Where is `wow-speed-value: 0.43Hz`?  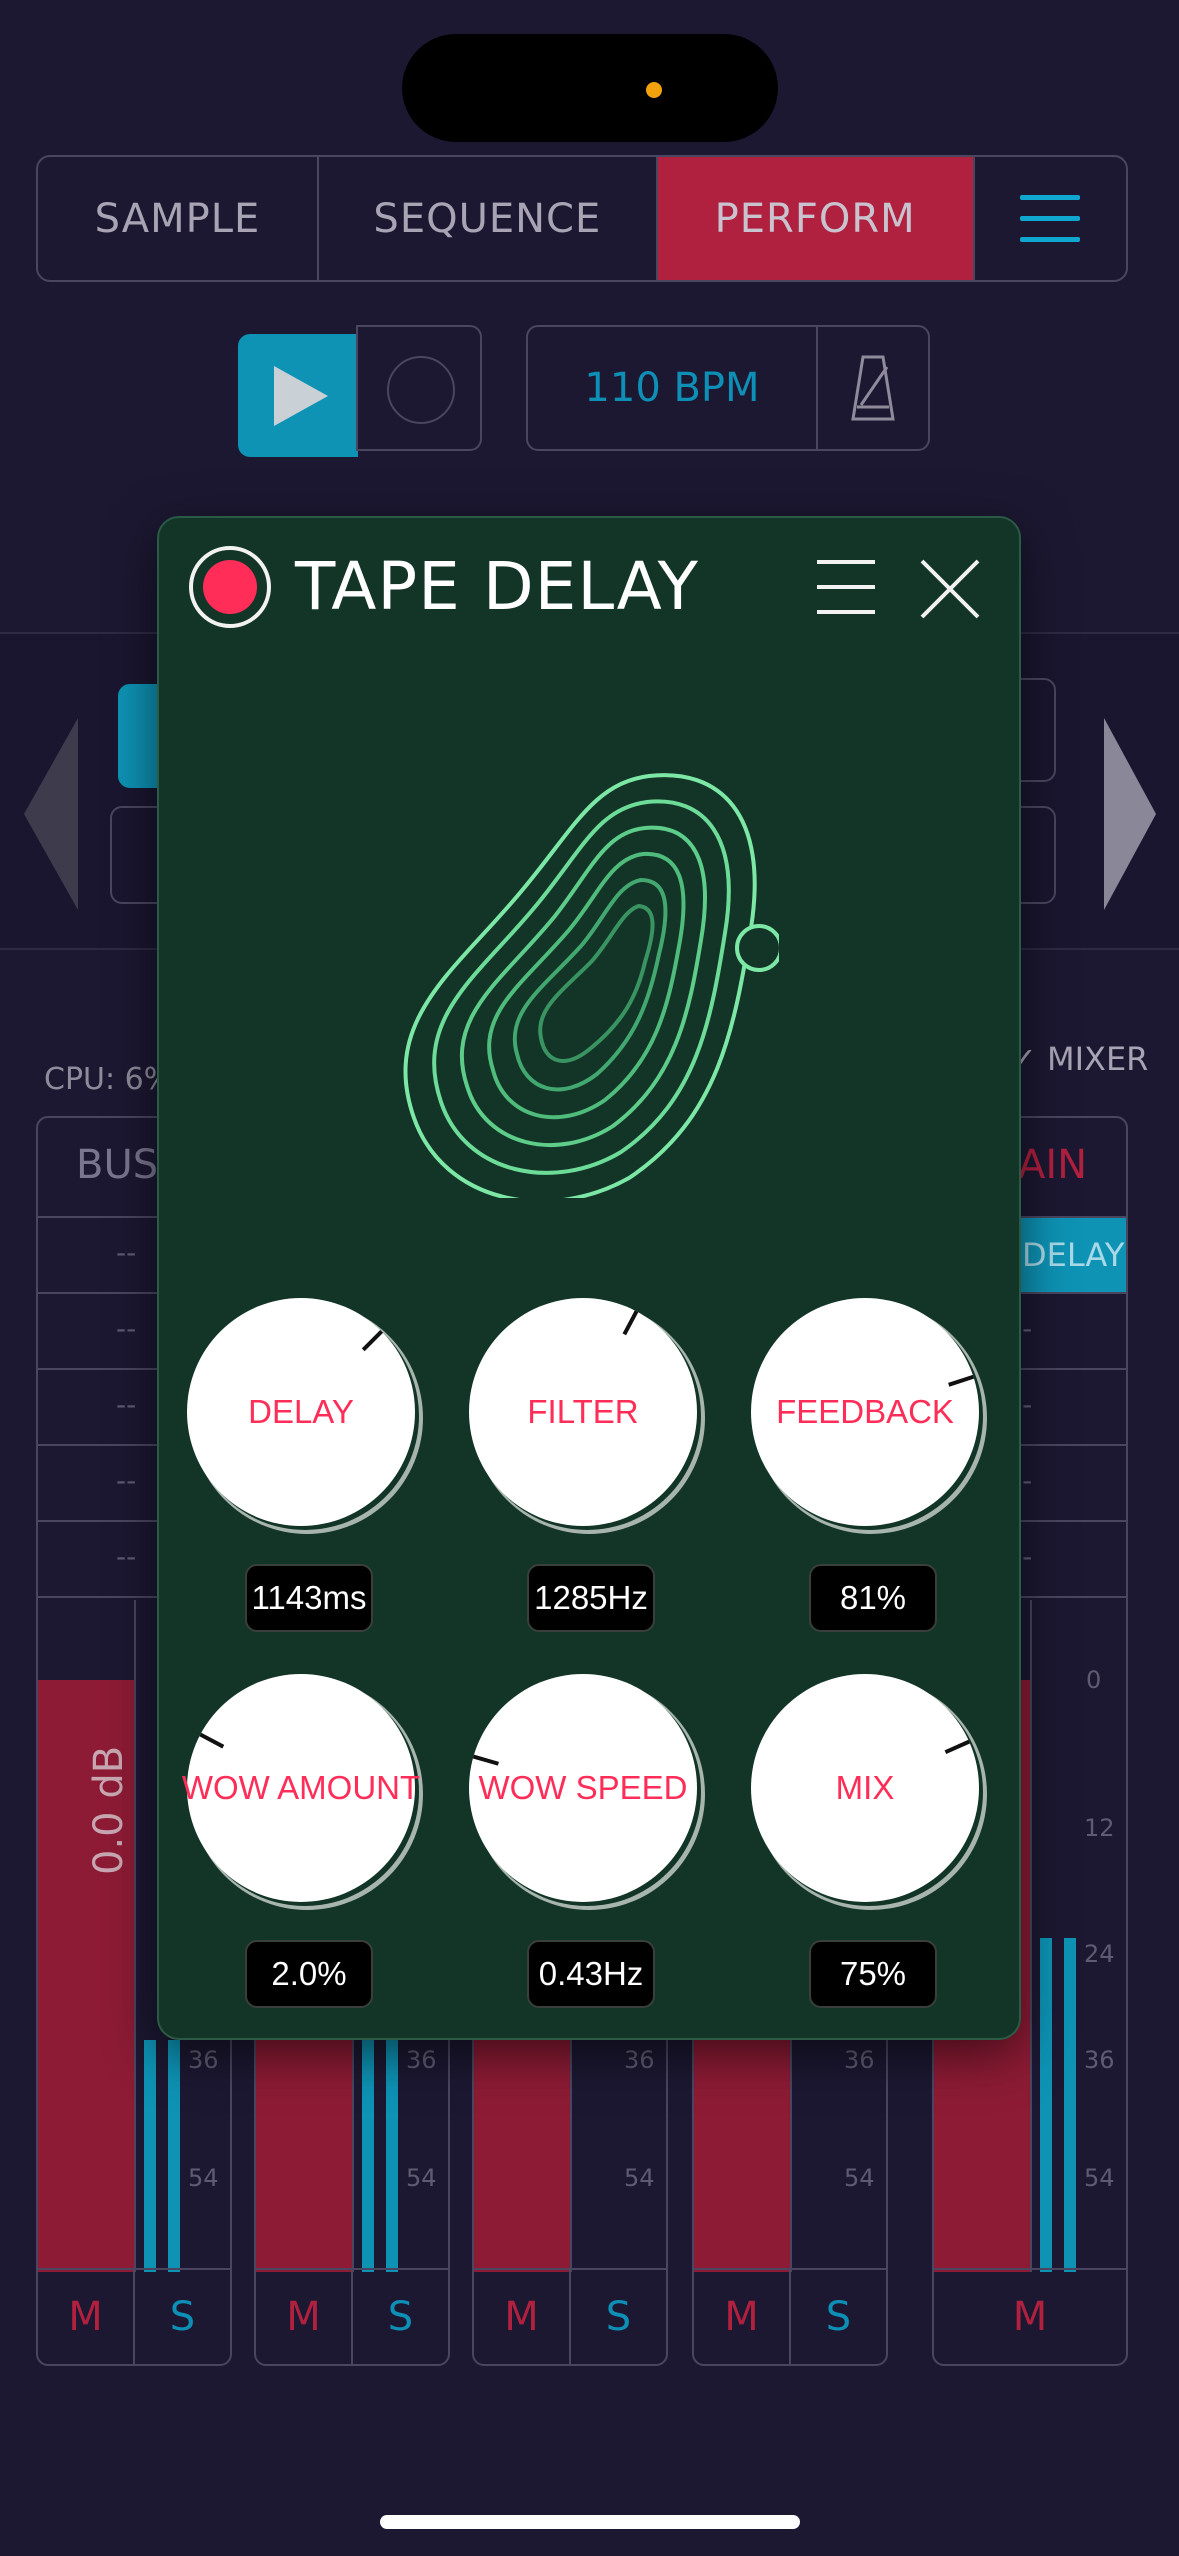
wow-speed-value: 0.43Hz is located at coordinates (591, 1974).